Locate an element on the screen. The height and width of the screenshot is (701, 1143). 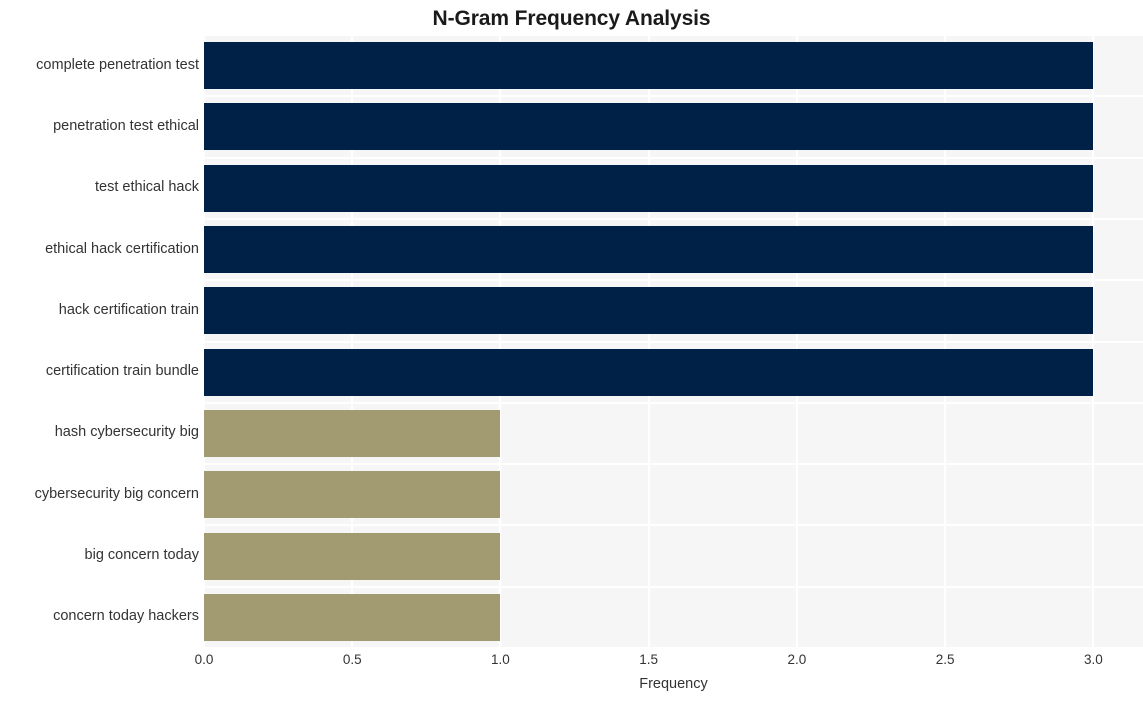
y-axis-tick-label: test ethical hack is located at coordinates (147, 187).